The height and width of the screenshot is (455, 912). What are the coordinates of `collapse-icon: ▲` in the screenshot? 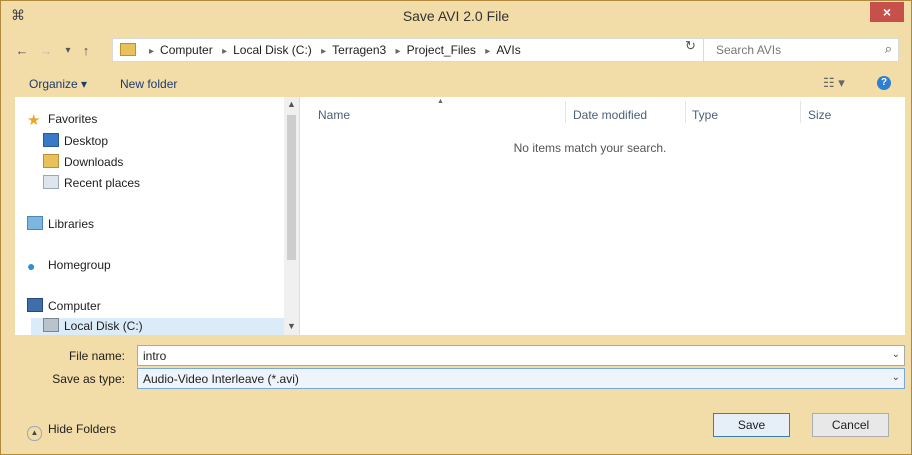 It's located at (34, 433).